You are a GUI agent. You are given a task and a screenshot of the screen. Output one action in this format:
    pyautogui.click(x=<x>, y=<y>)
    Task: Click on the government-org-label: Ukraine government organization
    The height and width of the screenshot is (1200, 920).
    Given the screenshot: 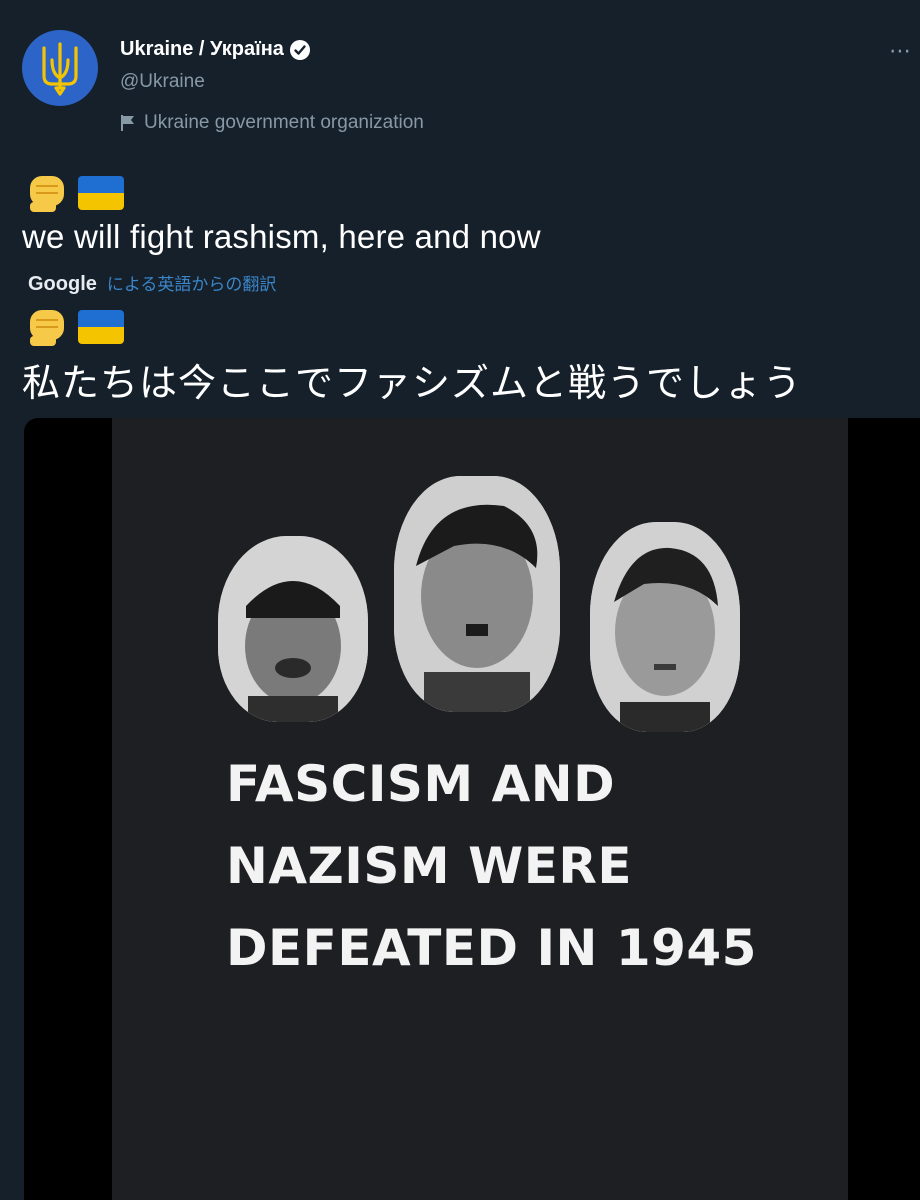 What is the action you would take?
    pyautogui.click(x=272, y=123)
    